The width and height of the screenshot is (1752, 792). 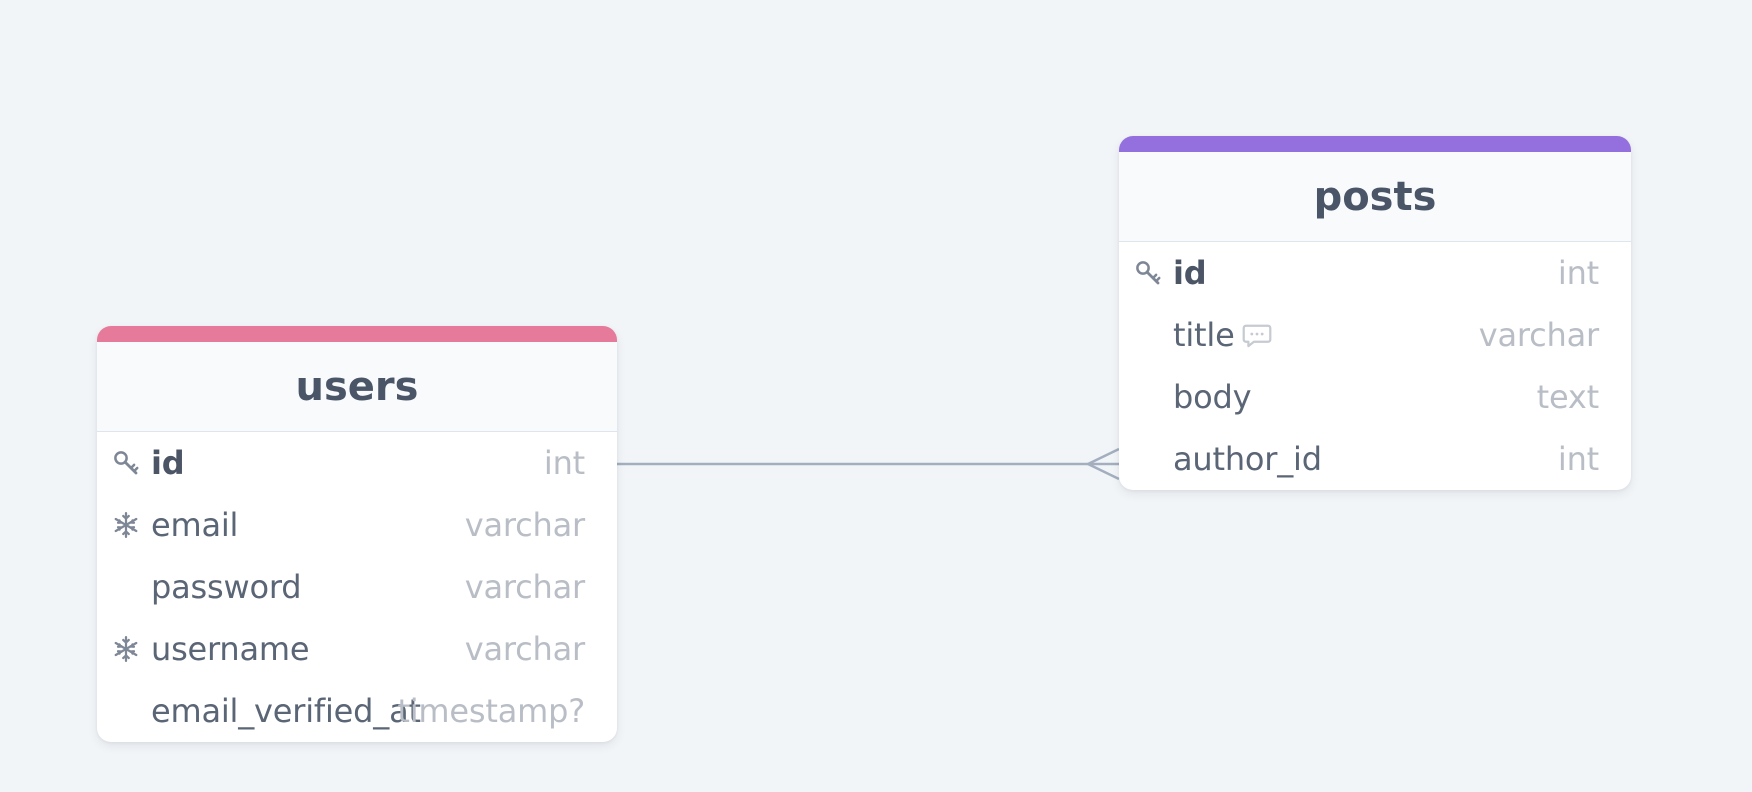 I want to click on posts-column-author-id-type: int, so click(x=1578, y=459).